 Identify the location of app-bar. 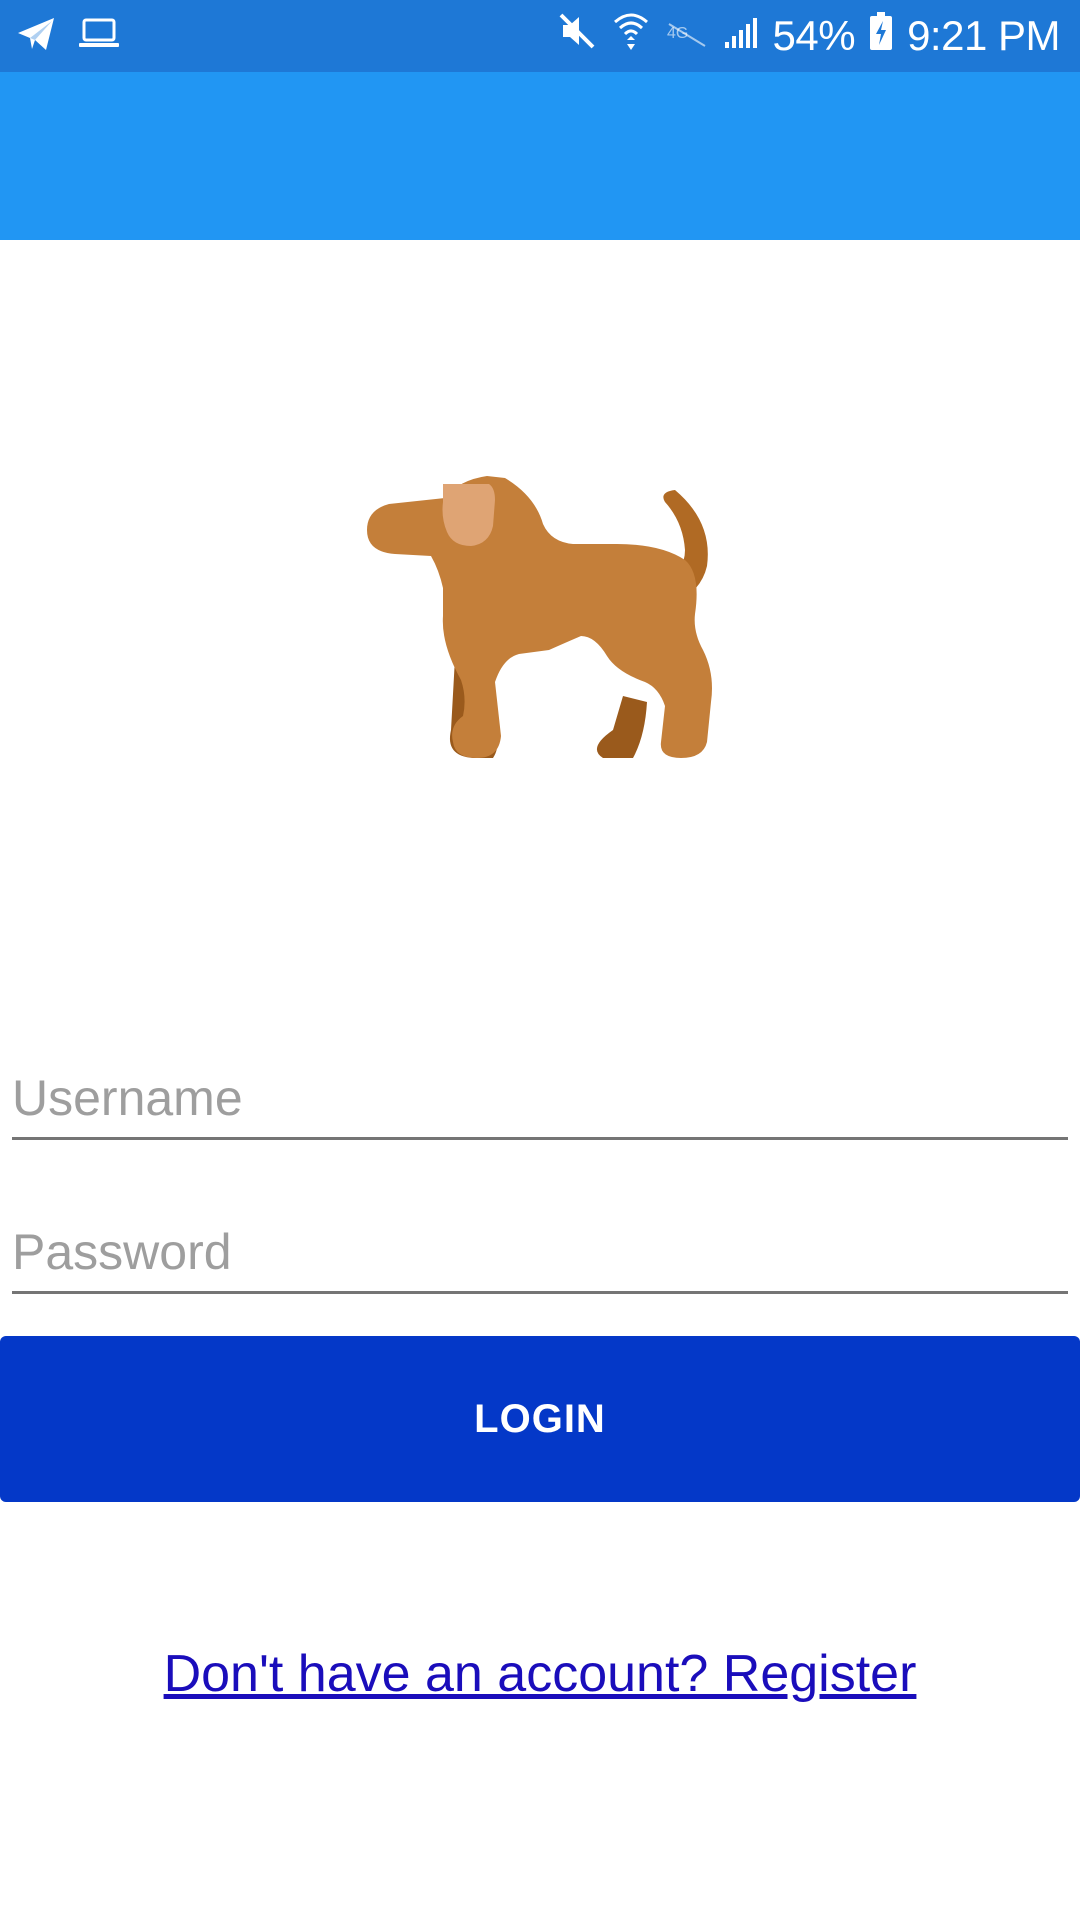
(540, 156).